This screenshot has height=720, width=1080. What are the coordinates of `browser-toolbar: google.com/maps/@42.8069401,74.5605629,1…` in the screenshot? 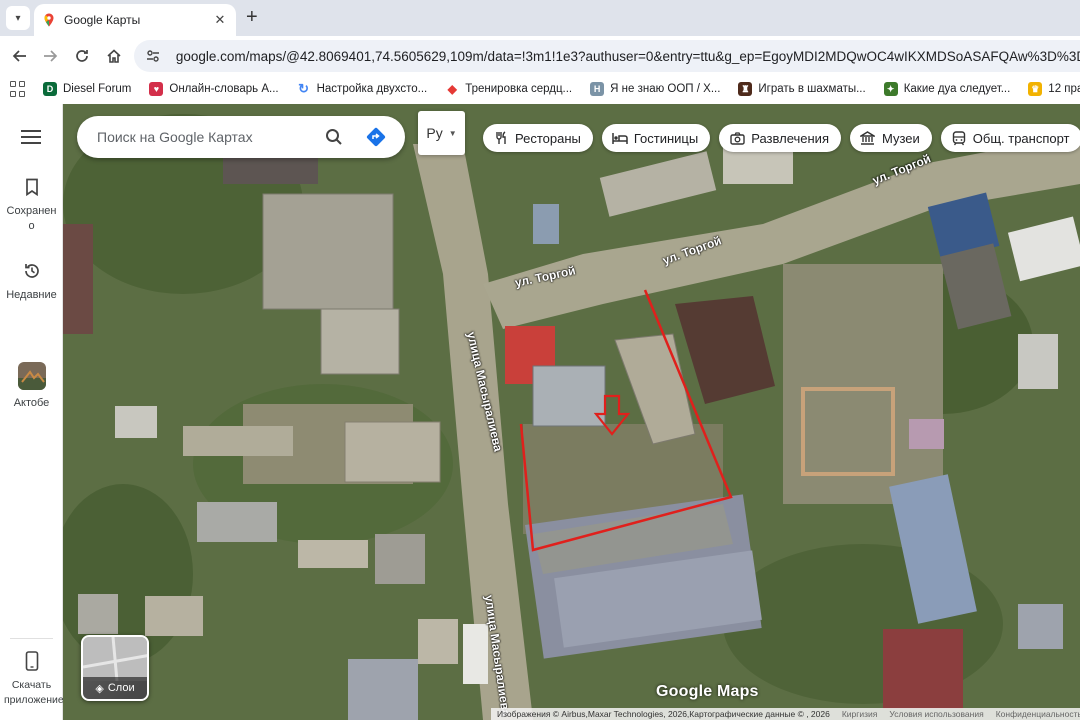 It's located at (540, 56).